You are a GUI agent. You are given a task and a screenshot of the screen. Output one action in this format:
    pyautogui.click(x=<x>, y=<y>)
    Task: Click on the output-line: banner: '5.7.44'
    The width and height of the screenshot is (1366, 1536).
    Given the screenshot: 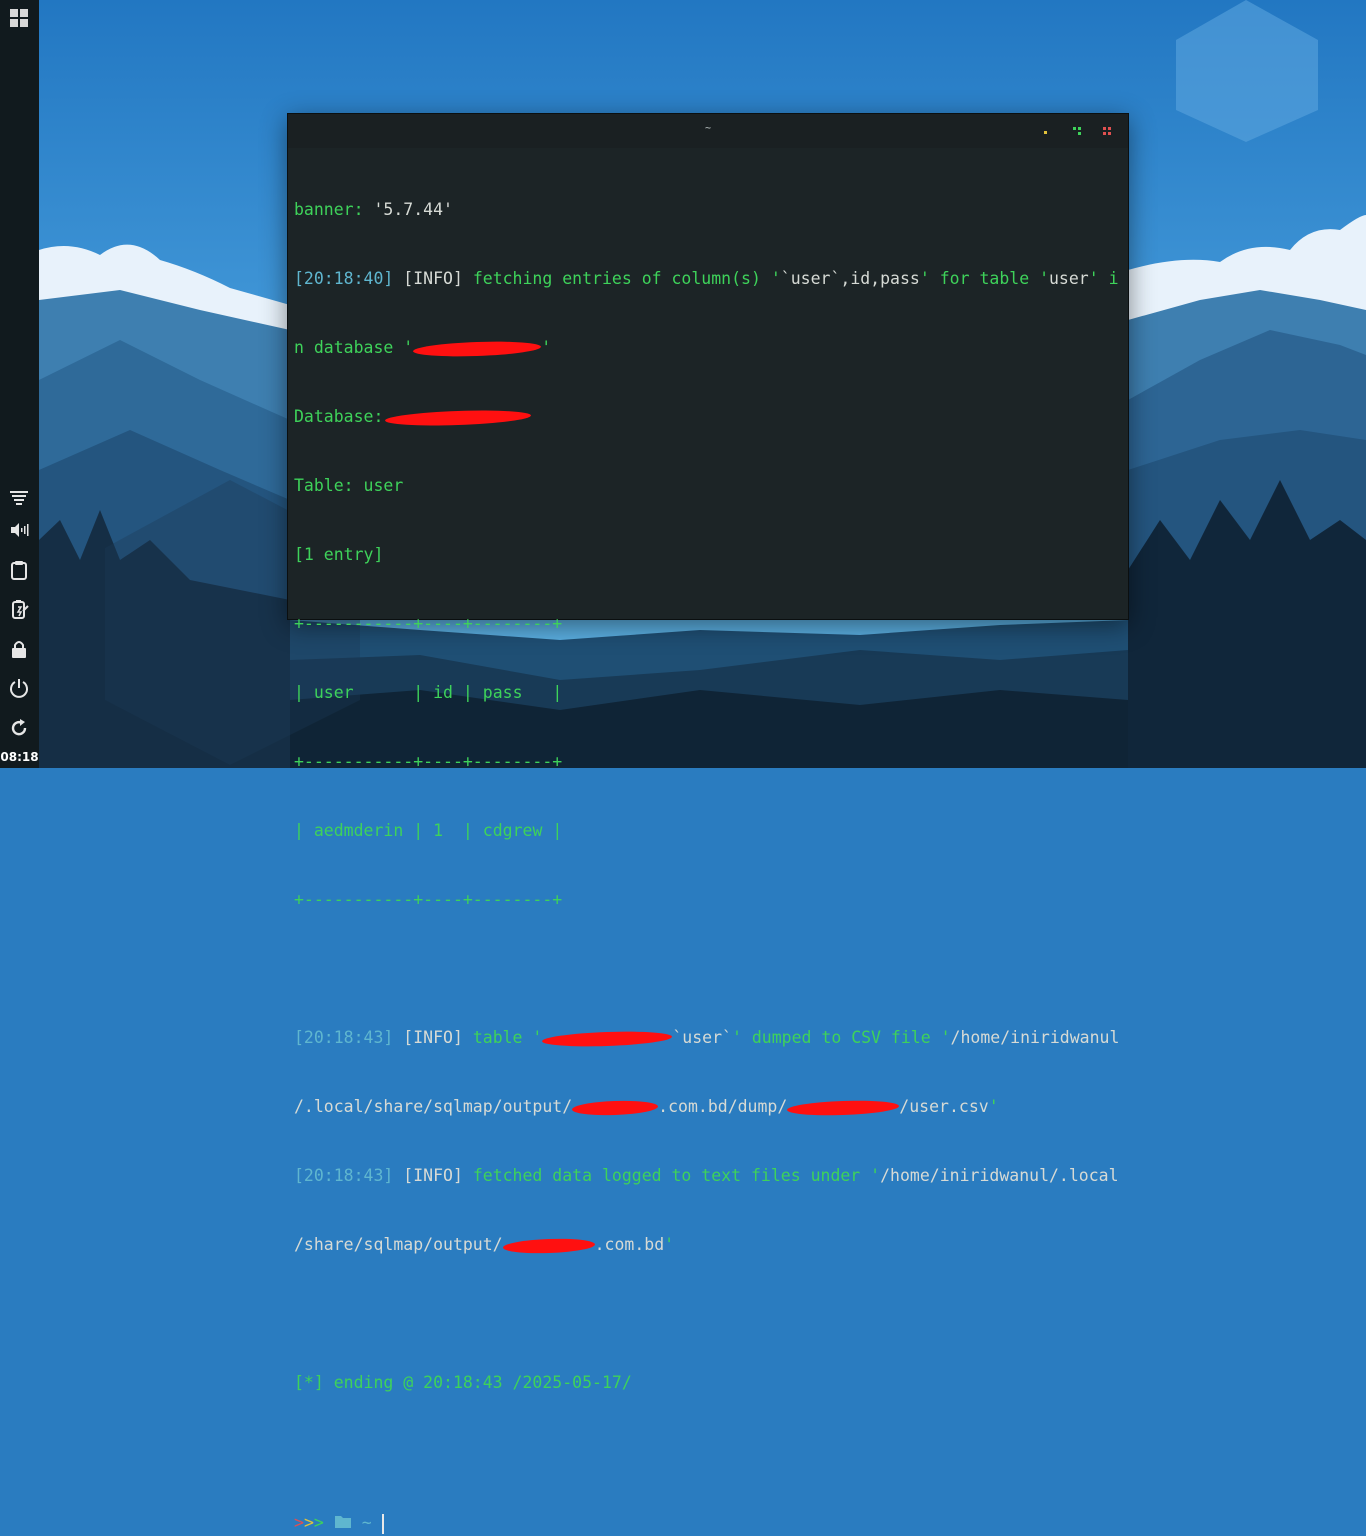 What is the action you would take?
    pyautogui.click(x=373, y=209)
    